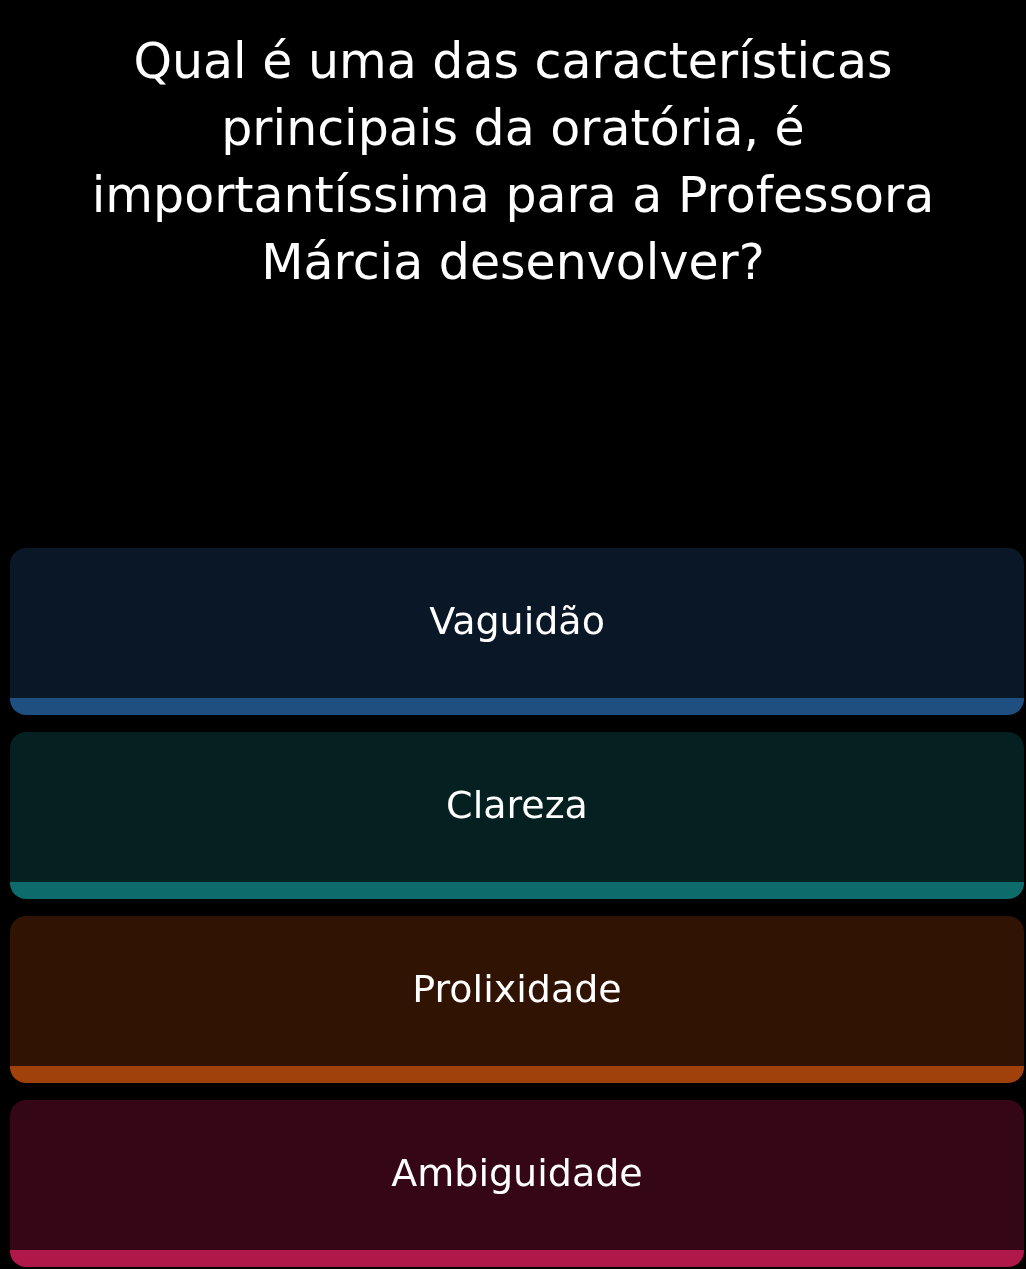 Image resolution: width=1026 pixels, height=1269 pixels. Describe the element at coordinates (517, 1183) in the screenshot. I see `answer-button: Ambiguidade` at that location.